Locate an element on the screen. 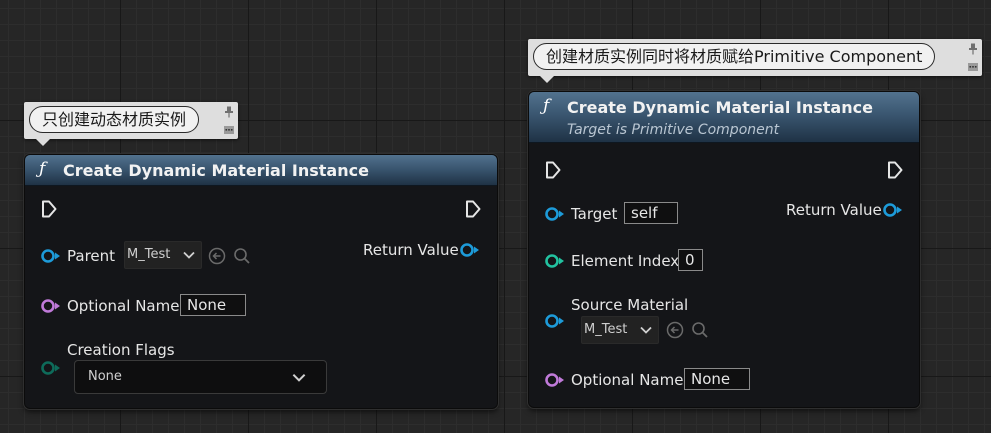  creation-flags-value: None is located at coordinates (105, 376).